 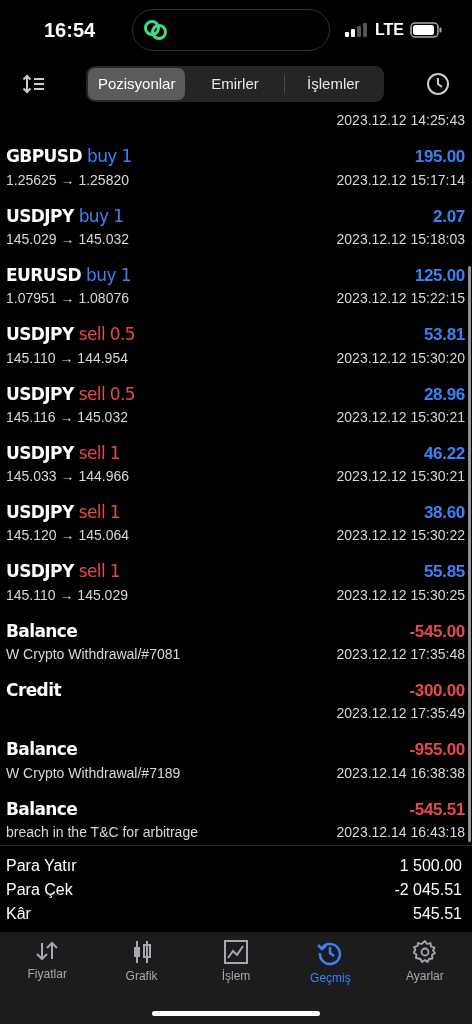 I want to click on comment-text: W Crypto Withdrawal/#7189, so click(x=93, y=773).